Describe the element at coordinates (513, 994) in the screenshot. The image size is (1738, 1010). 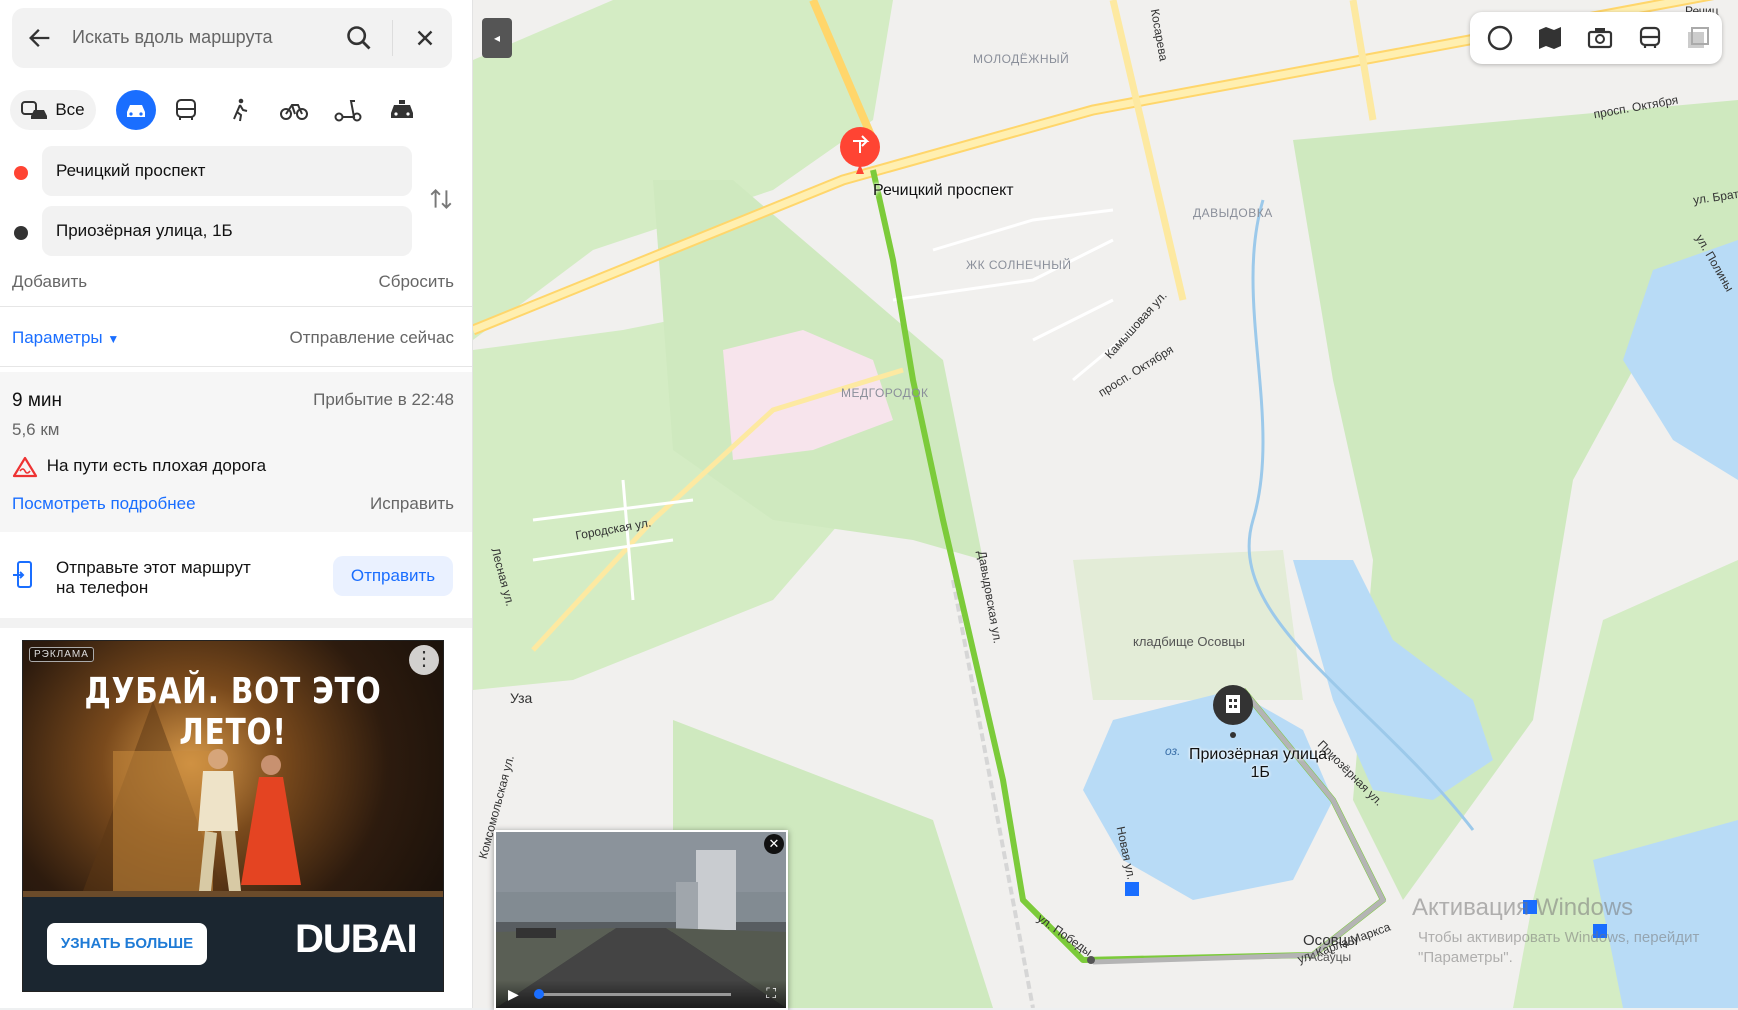
I see `play-icon: ▶` at that location.